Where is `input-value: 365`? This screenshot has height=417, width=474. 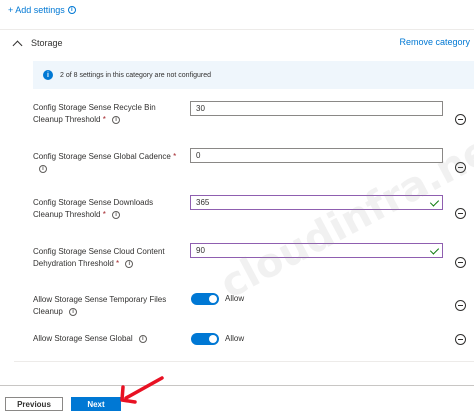 input-value: 365 is located at coordinates (203, 202).